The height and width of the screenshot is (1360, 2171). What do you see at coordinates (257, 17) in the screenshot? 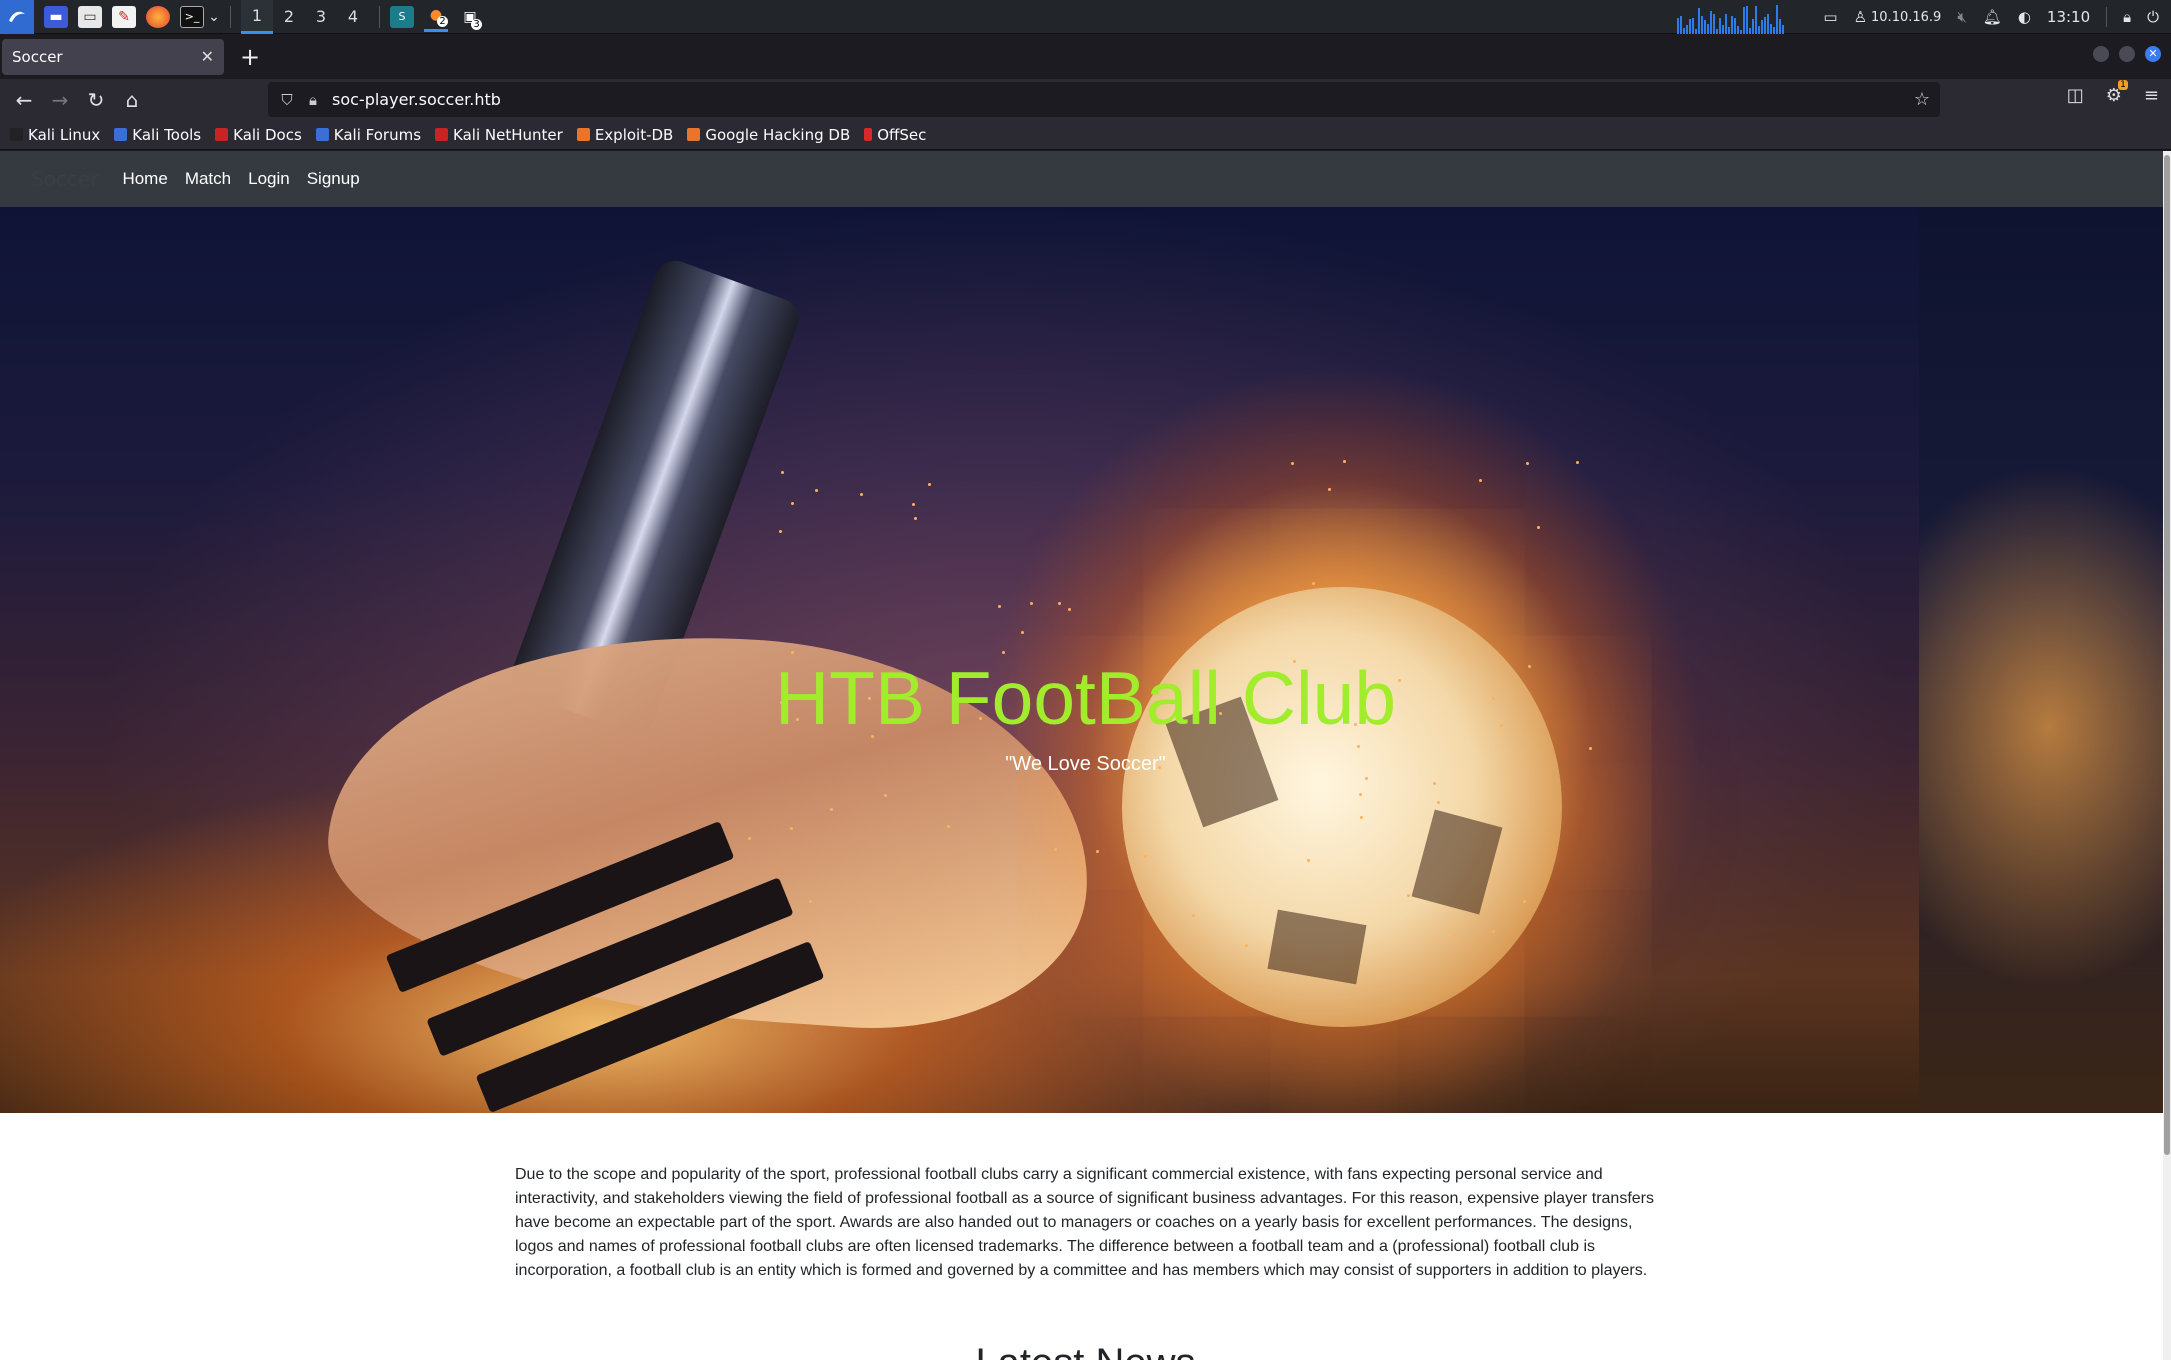
I see `workspace-1: 1` at bounding box center [257, 17].